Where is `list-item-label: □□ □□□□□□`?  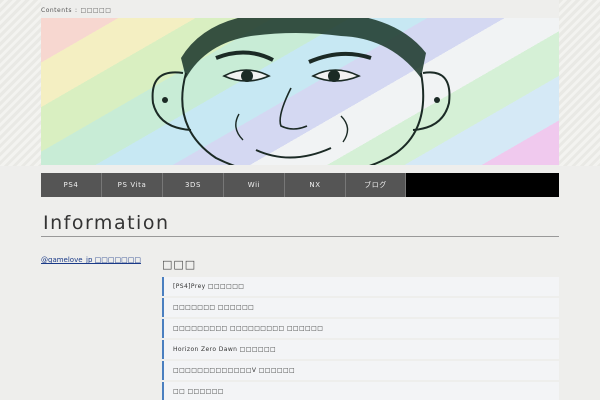 list-item-label: □□ □□□□□□ is located at coordinates (198, 391).